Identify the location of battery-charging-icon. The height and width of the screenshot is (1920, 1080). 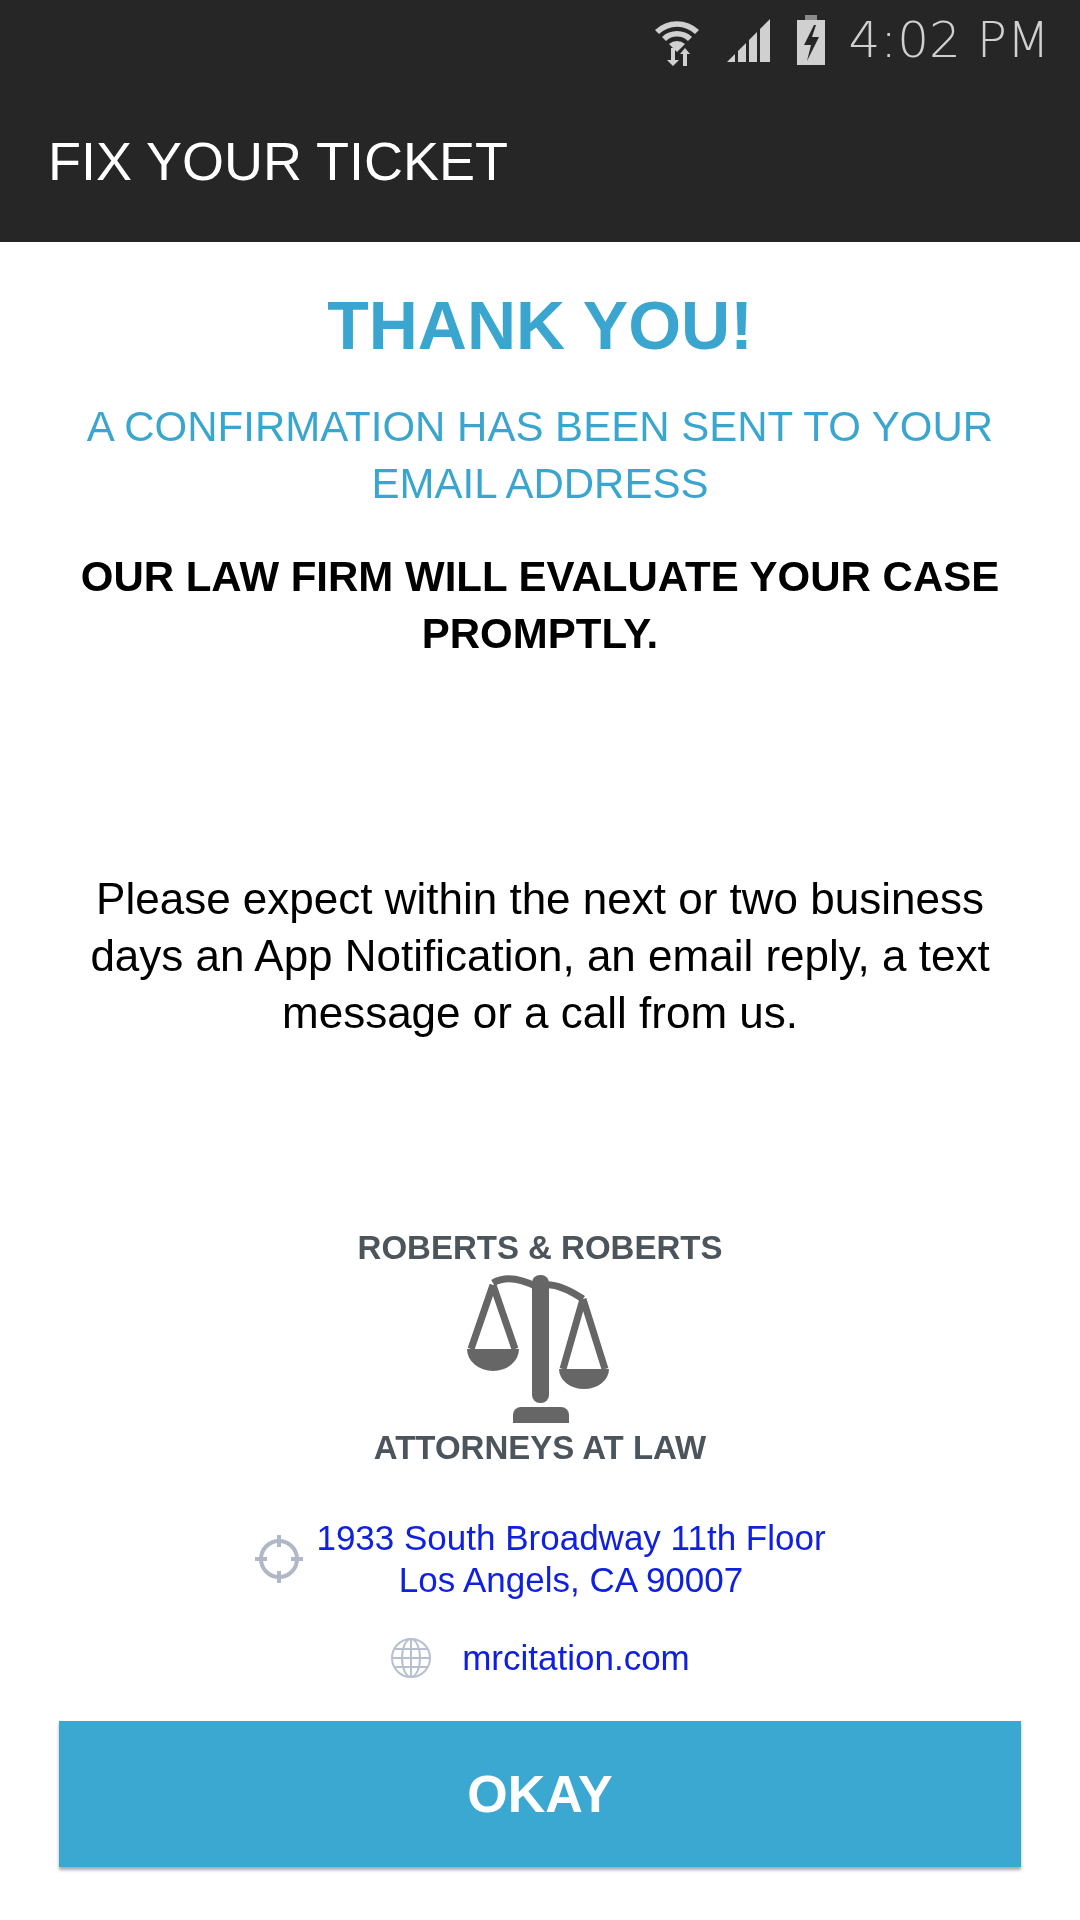
(810, 40).